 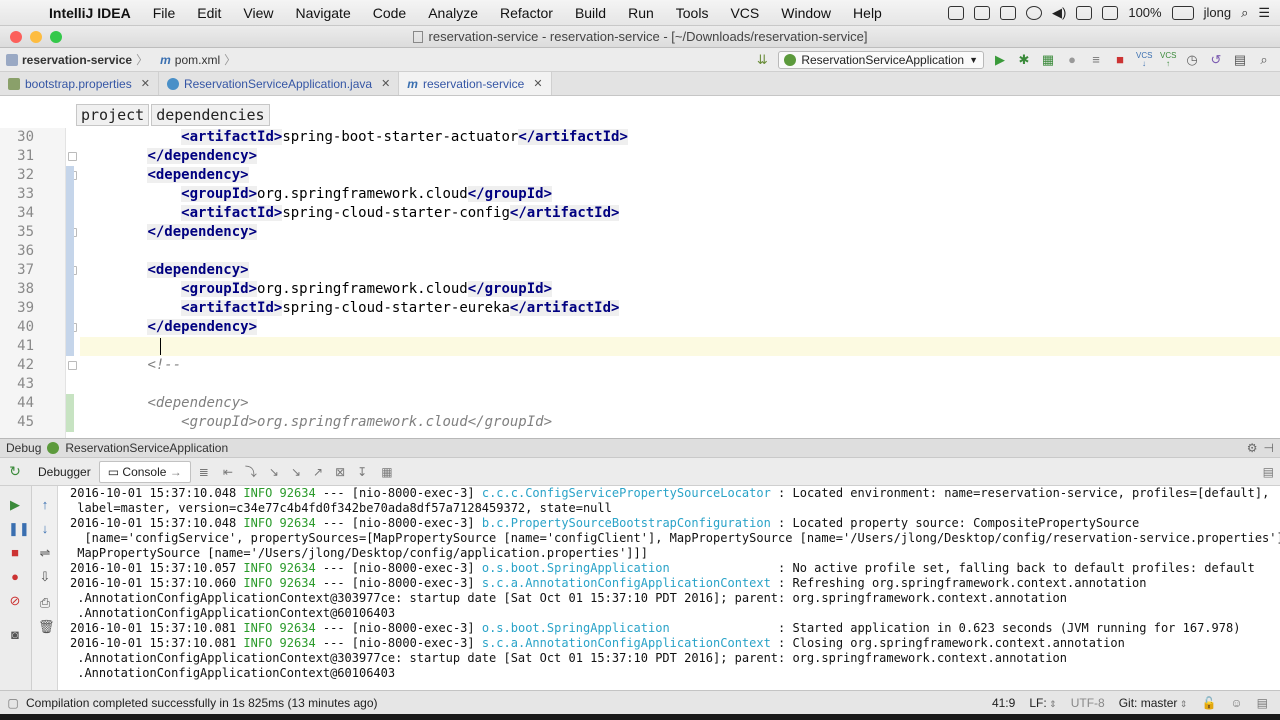 I want to click on app-menu: IntelliJ IDEA, so click(x=90, y=13).